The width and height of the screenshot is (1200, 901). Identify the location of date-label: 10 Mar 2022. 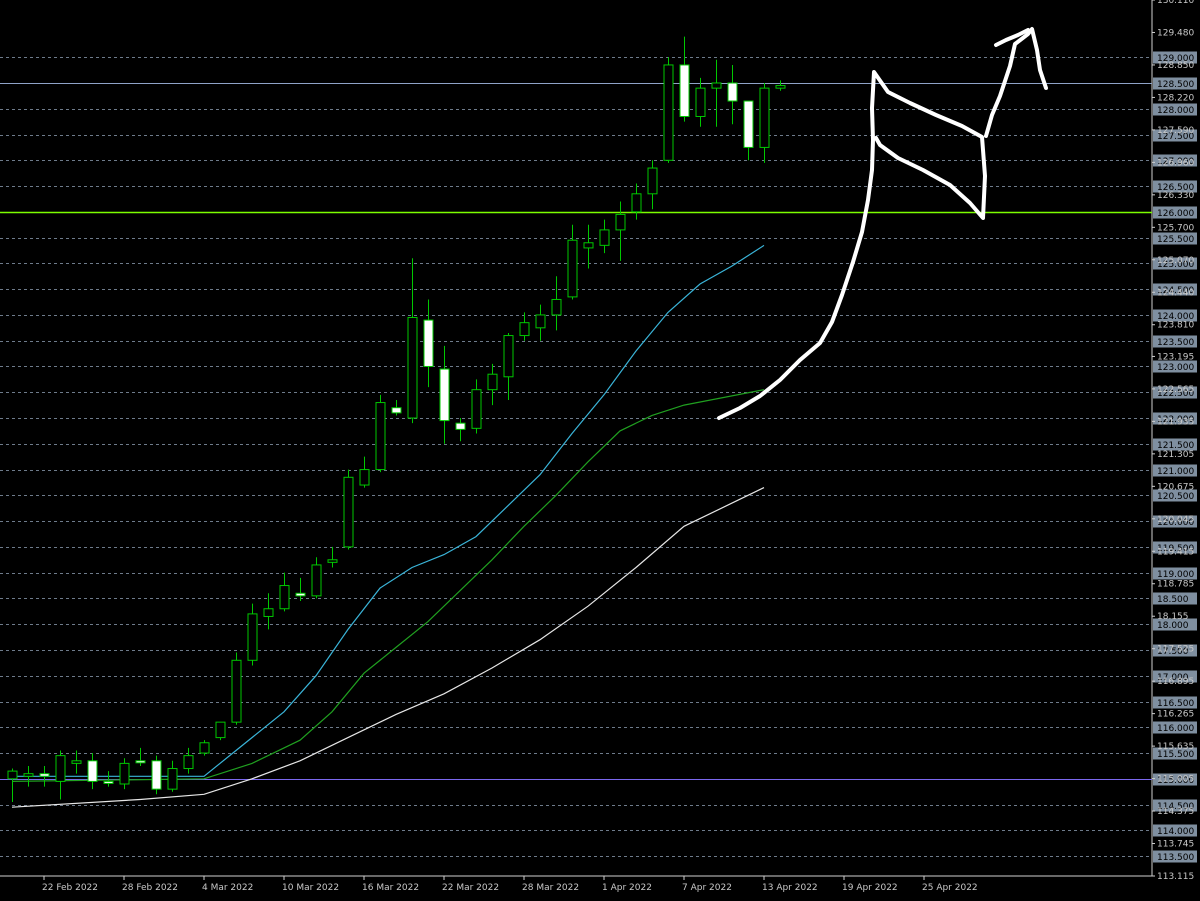
(310, 888).